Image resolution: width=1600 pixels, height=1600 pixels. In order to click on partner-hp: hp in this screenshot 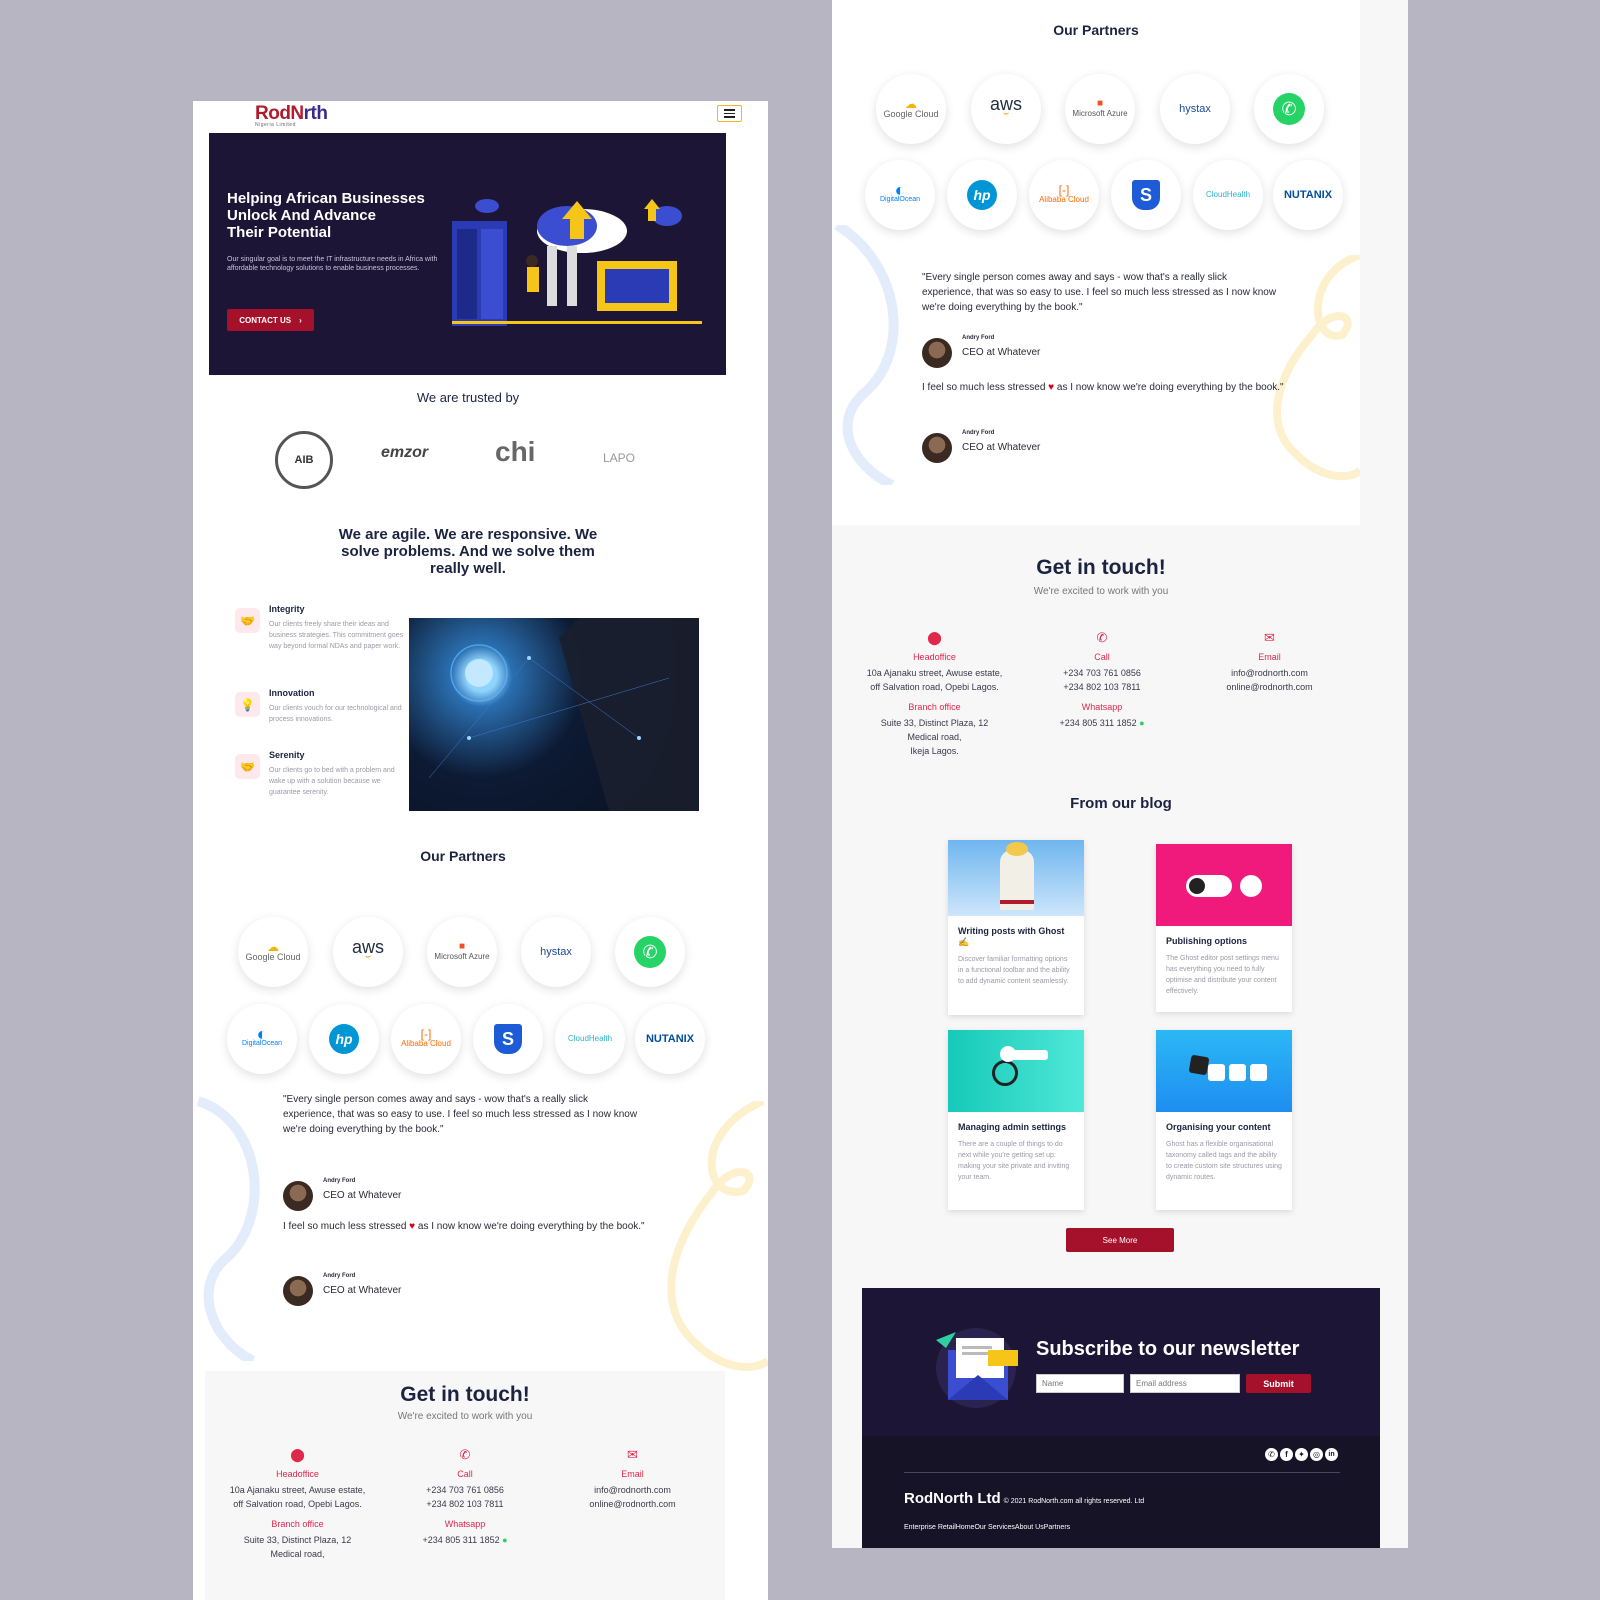, I will do `click(344, 1039)`.